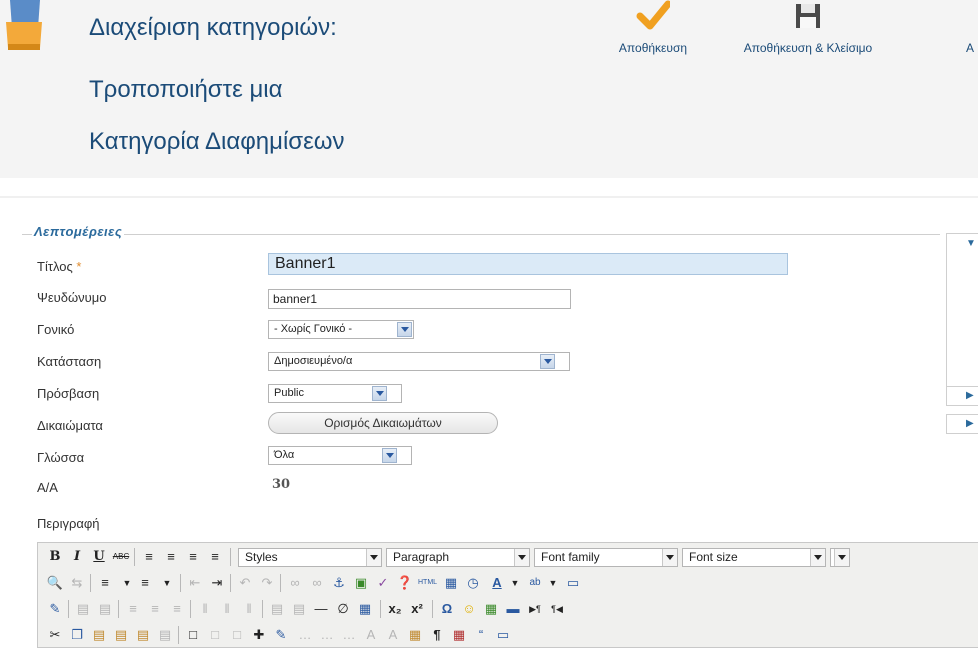  What do you see at coordinates (310, 557) in the screenshot?
I see `styles-dropdown: Styles` at bounding box center [310, 557].